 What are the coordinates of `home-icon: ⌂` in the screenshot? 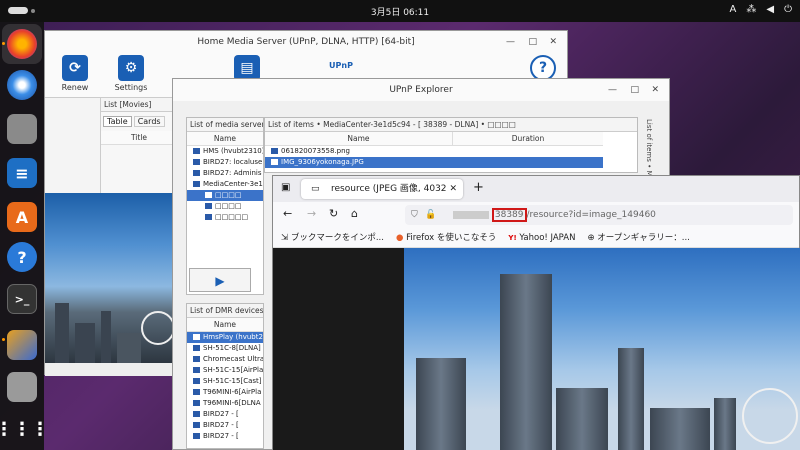 It's located at (354, 213).